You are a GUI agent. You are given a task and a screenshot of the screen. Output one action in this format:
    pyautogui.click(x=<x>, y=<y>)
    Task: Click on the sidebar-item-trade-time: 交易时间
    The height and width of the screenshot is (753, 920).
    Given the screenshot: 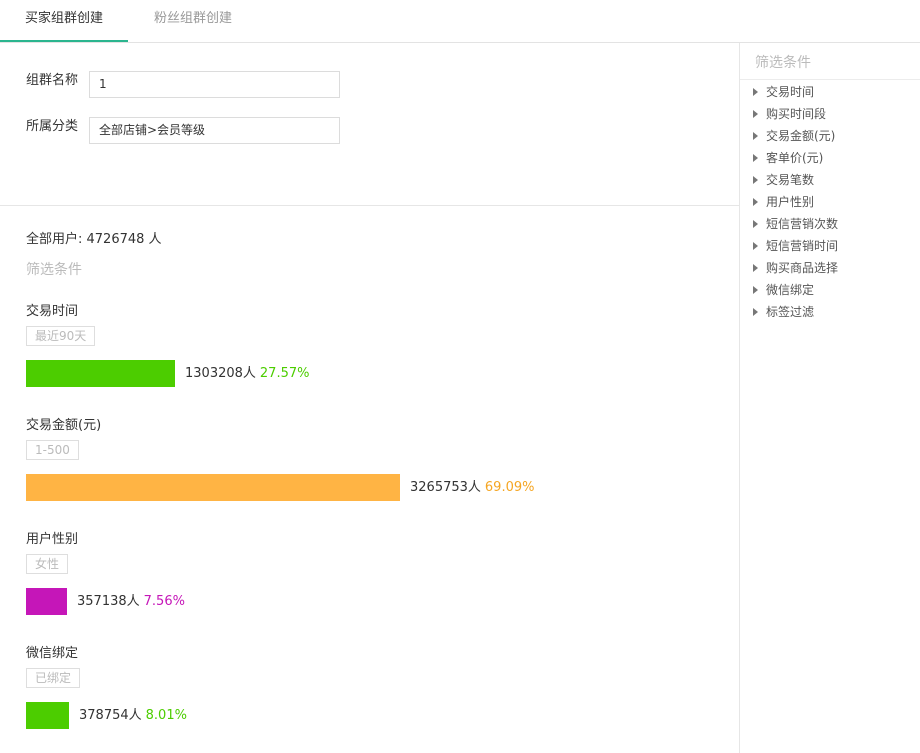 What is the action you would take?
    pyautogui.click(x=795, y=92)
    